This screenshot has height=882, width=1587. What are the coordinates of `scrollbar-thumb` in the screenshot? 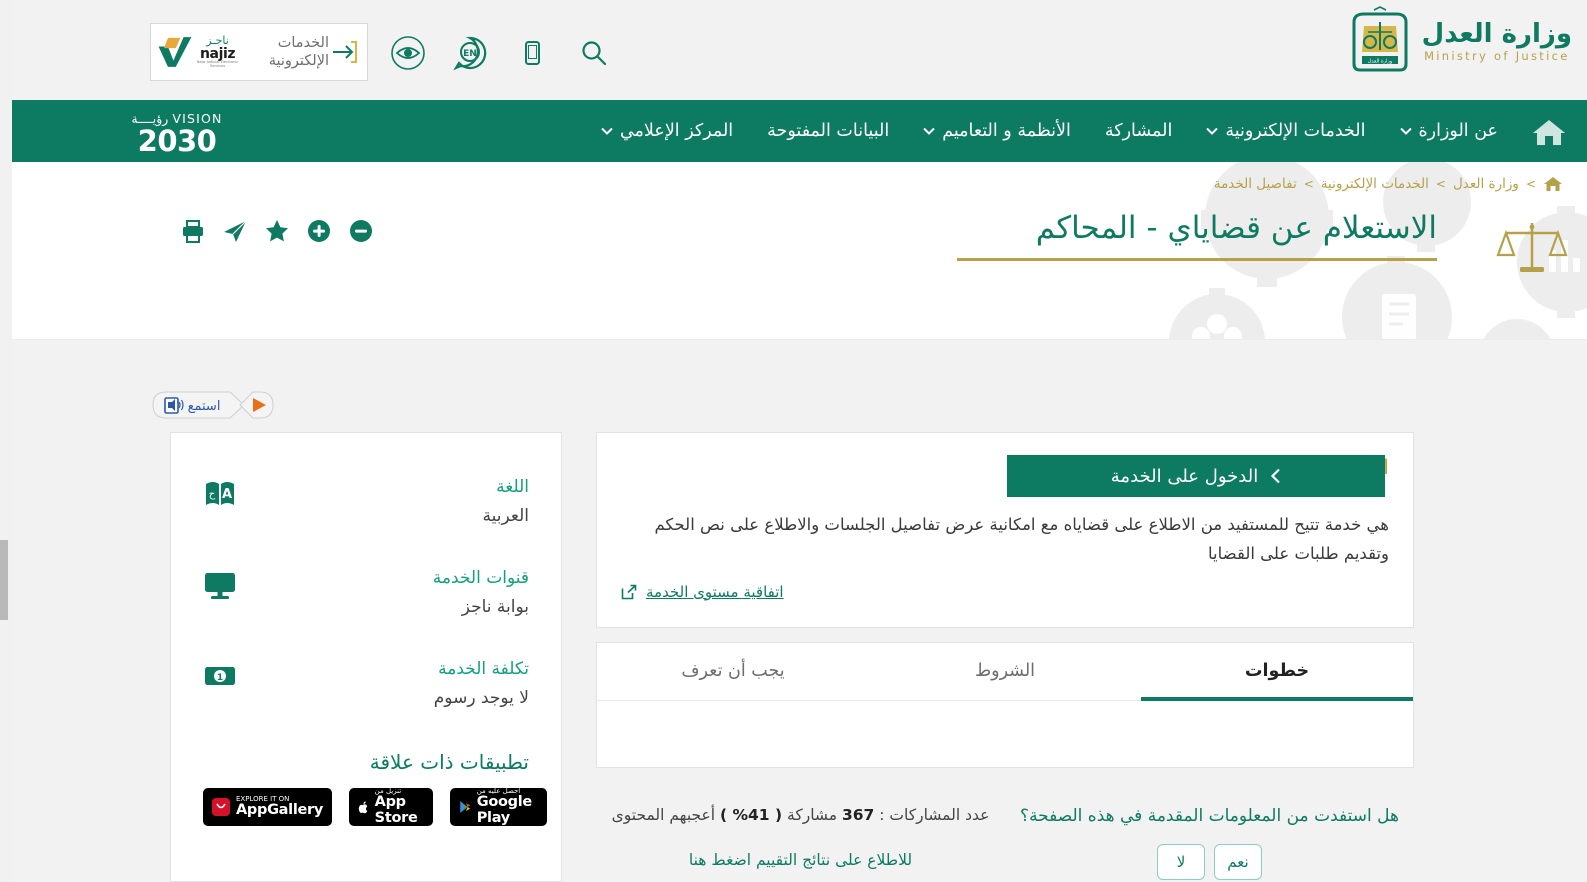 It's located at (4, 580).